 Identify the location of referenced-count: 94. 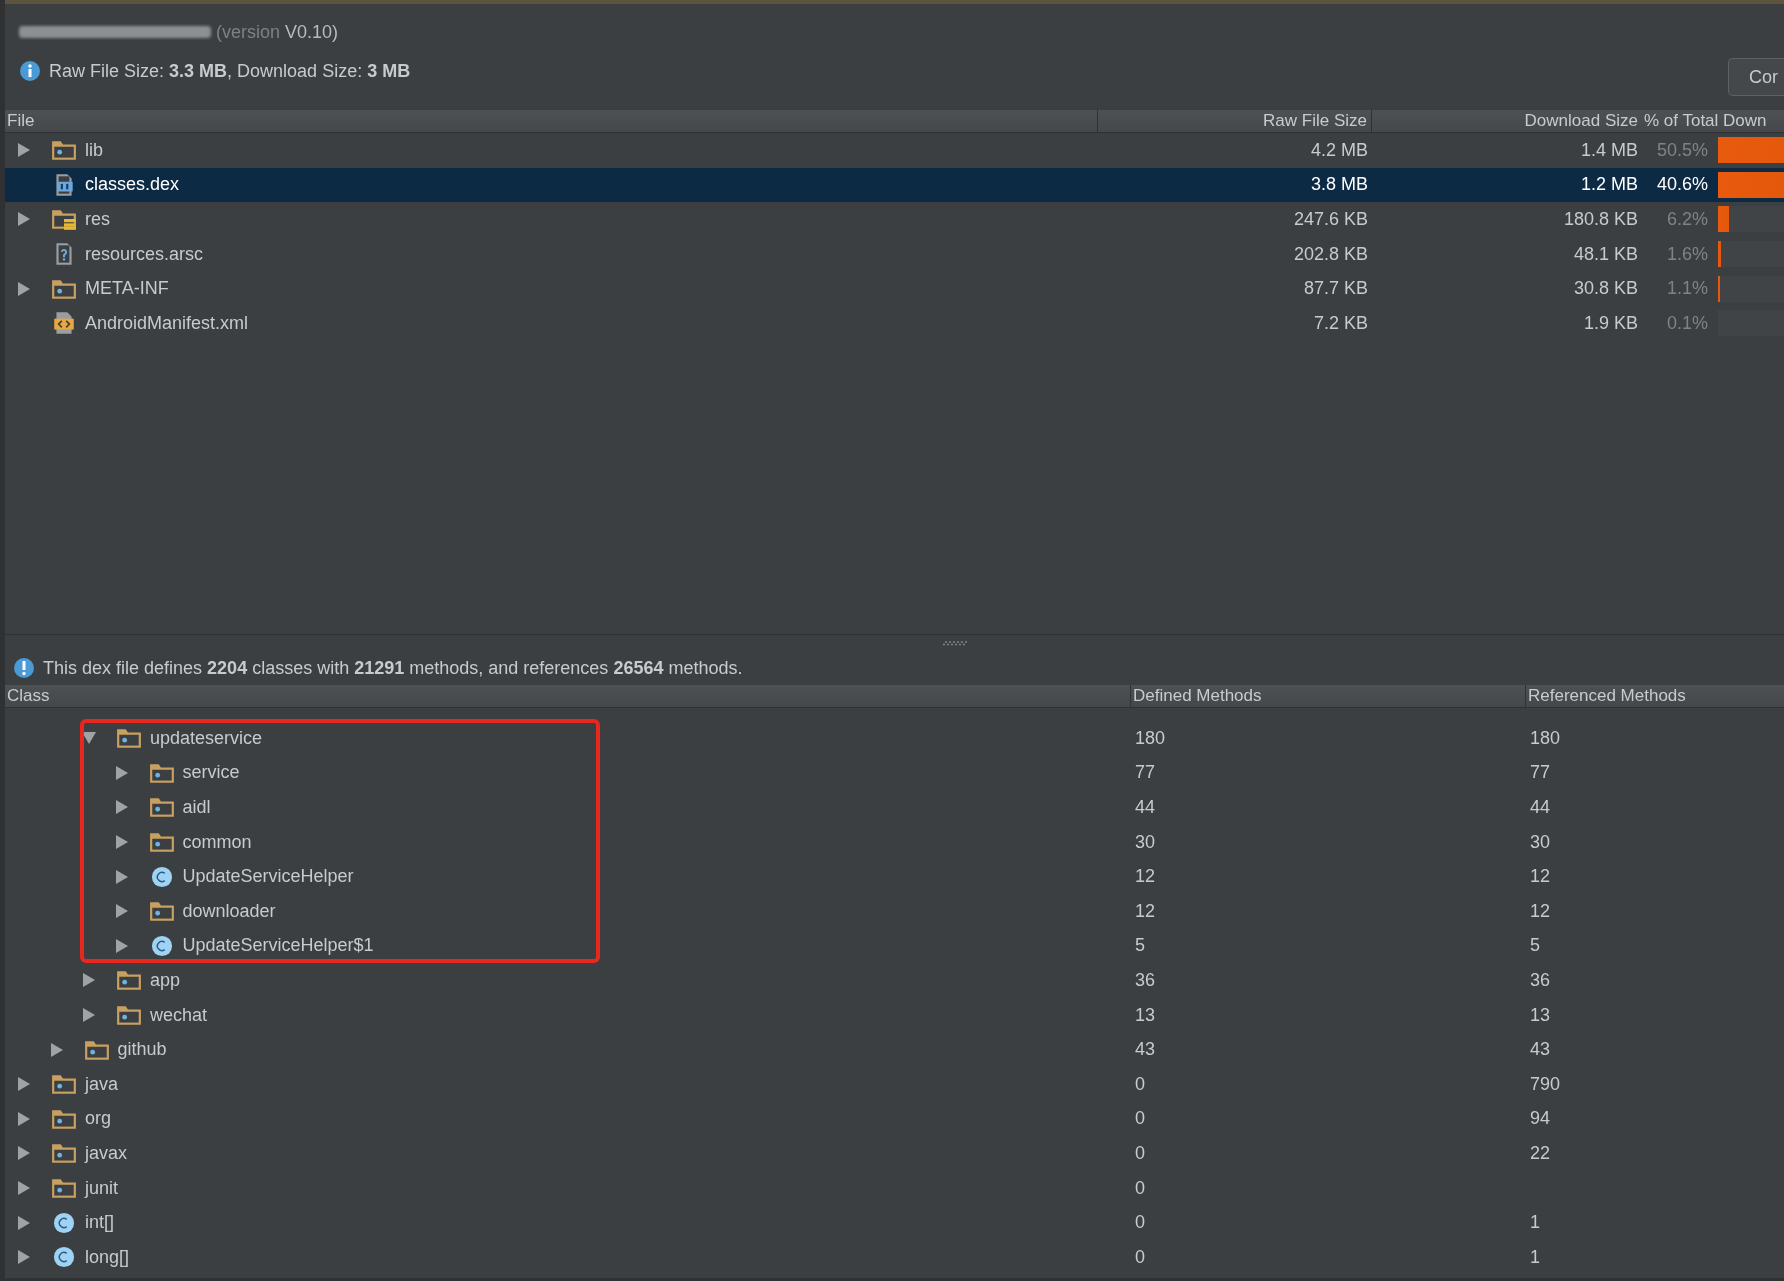
(1540, 1119).